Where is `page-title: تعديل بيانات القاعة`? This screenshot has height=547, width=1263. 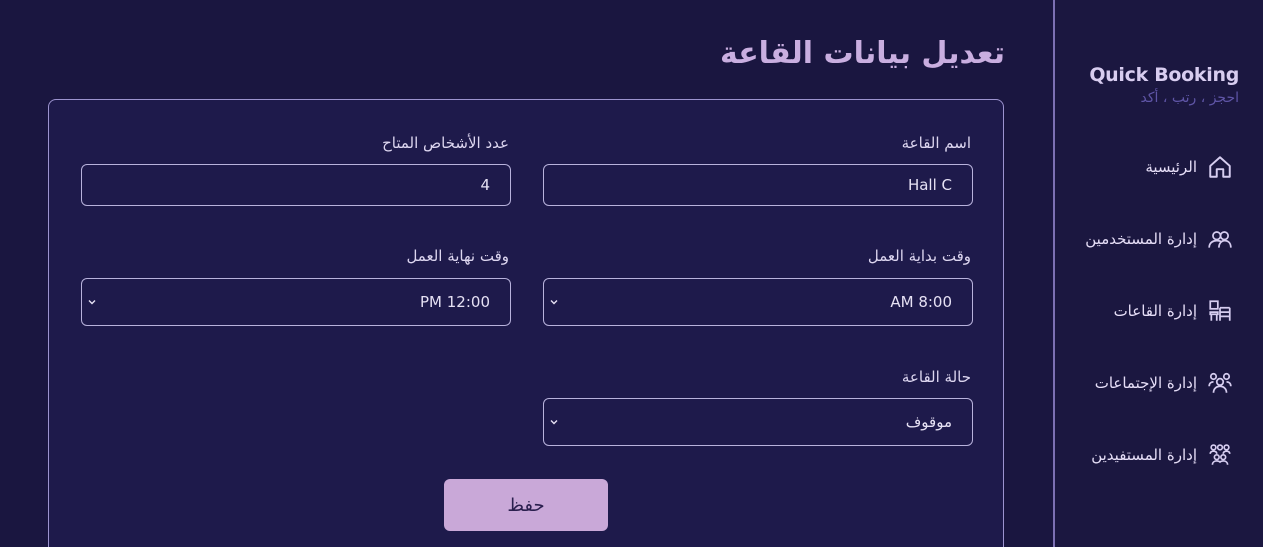 page-title: تعديل بيانات القاعة is located at coordinates (862, 53).